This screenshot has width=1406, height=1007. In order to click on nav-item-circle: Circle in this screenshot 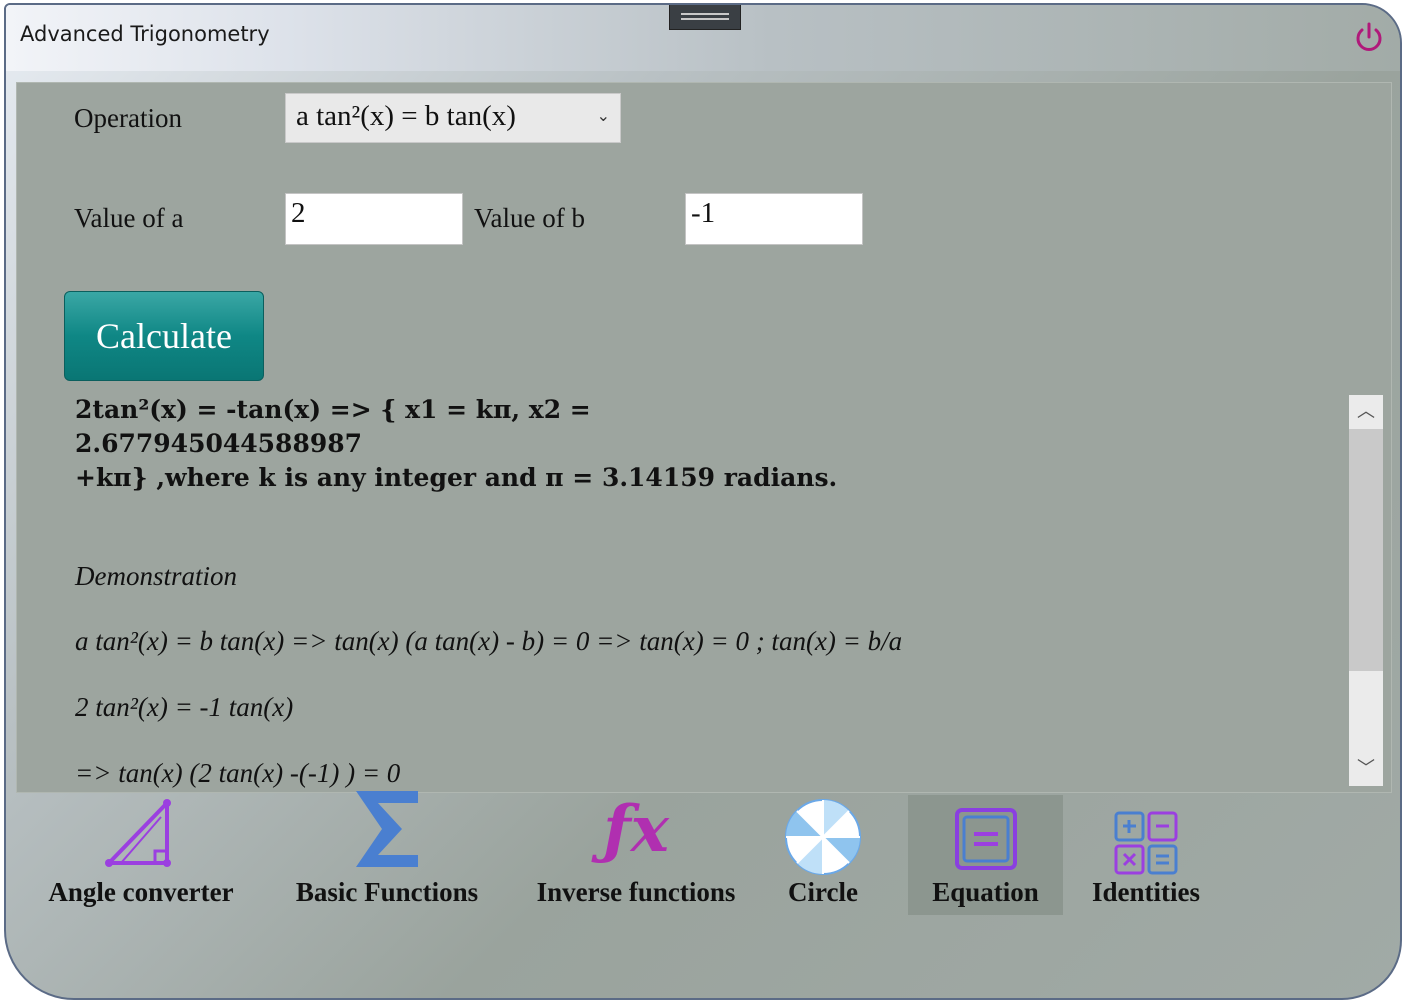, I will do `click(823, 855)`.